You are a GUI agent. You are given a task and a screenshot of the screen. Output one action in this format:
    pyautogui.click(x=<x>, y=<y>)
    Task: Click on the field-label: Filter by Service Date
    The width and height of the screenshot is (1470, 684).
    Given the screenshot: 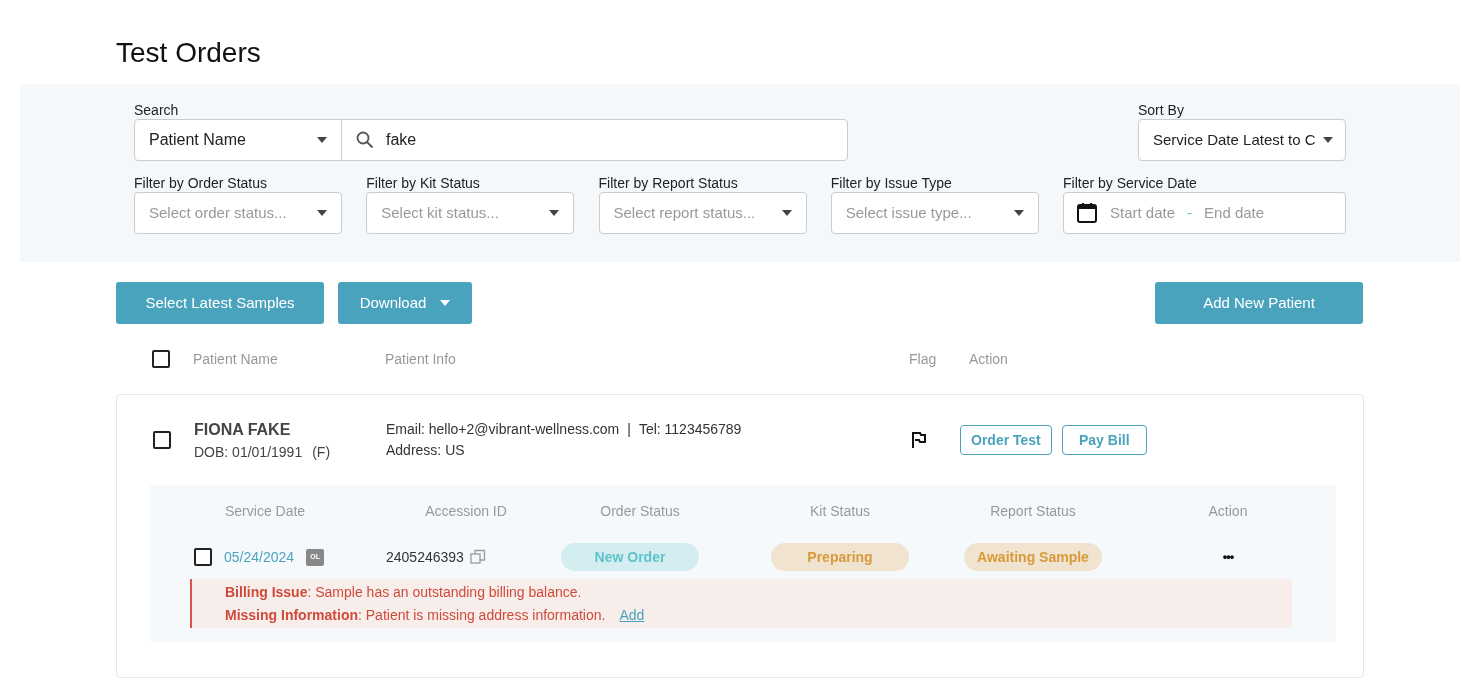 What is the action you would take?
    pyautogui.click(x=1130, y=183)
    